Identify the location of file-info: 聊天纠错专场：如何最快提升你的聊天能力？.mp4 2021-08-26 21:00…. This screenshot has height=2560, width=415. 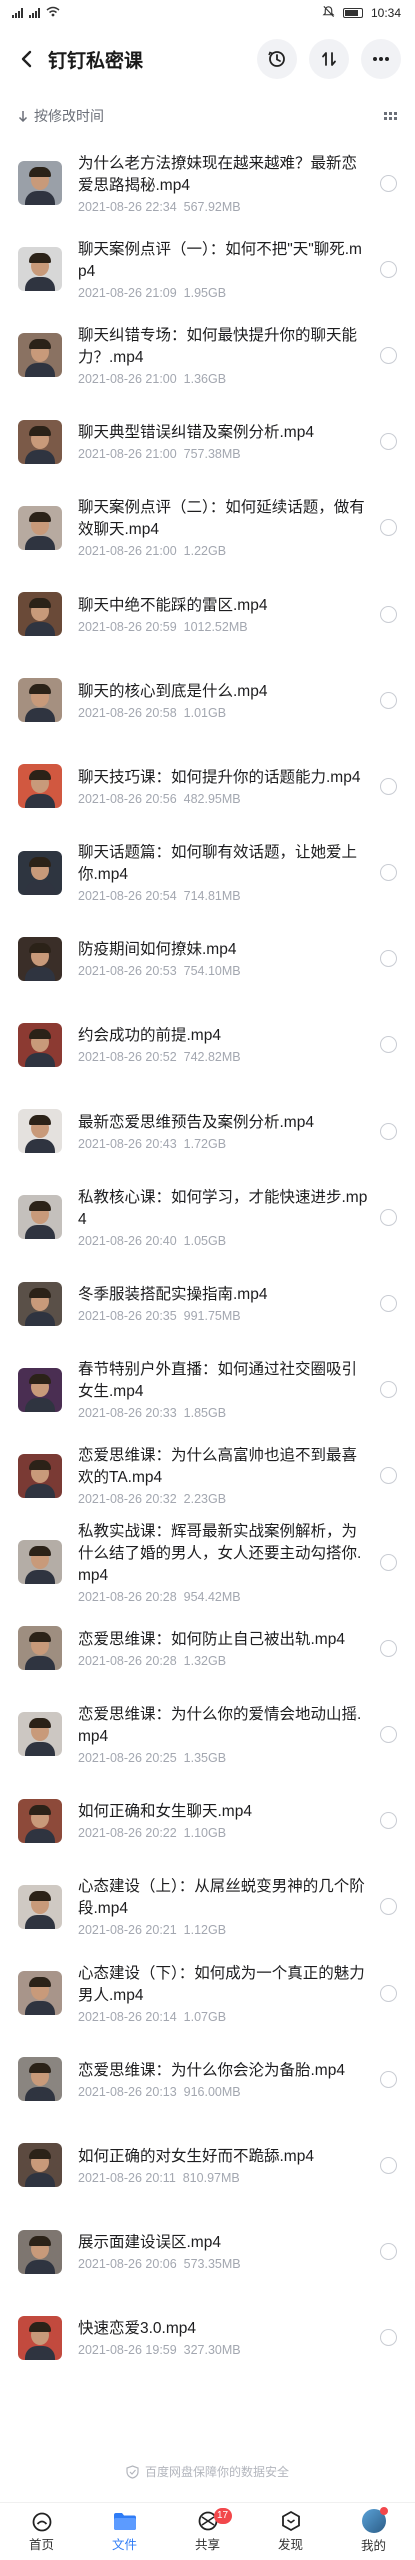
(223, 355).